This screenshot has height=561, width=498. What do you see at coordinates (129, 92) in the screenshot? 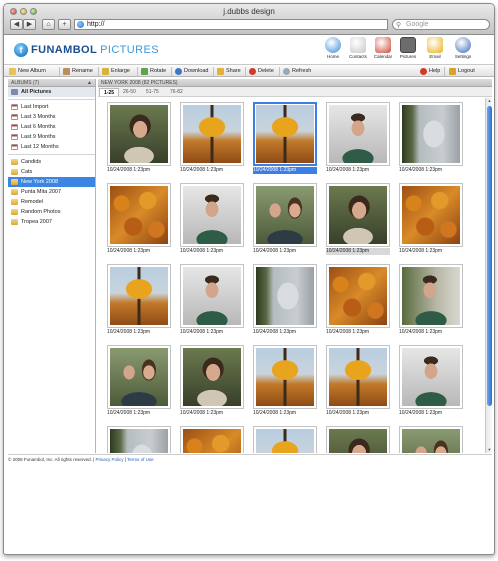
I see `tab-page-range: 26-50` at bounding box center [129, 92].